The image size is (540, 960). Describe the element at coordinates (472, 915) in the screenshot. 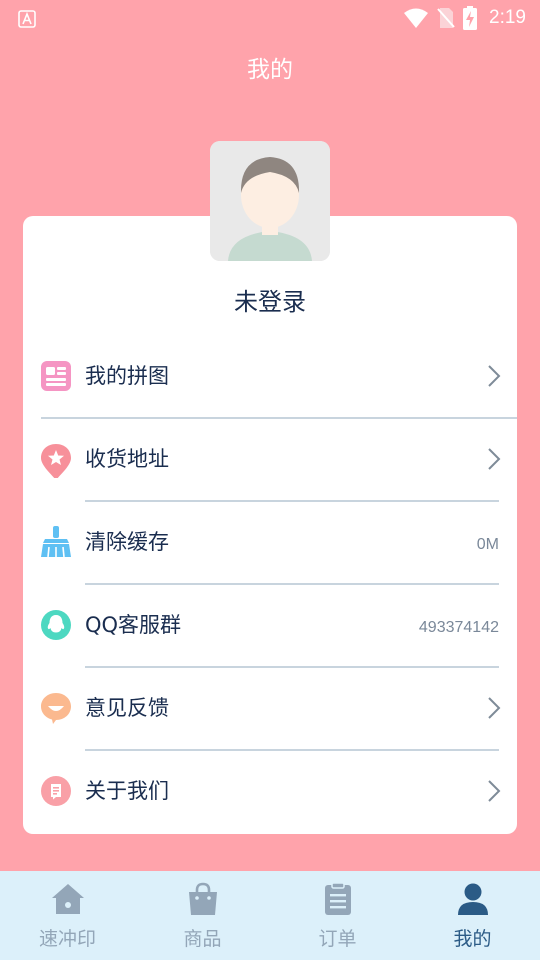

I see `tab-mine: 我的` at that location.